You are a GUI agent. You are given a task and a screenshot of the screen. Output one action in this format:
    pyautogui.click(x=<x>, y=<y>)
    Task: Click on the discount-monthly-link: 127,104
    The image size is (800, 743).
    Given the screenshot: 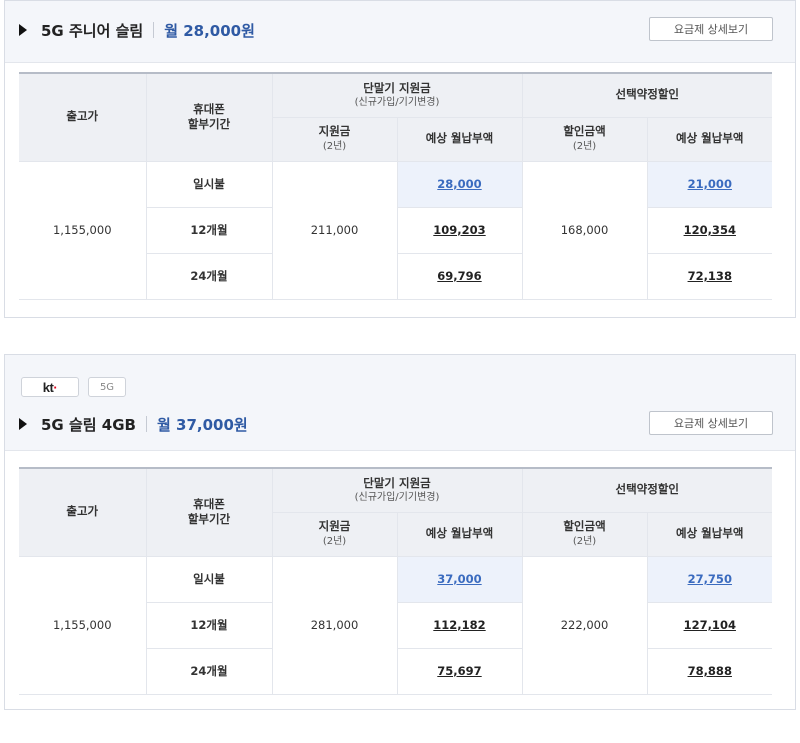 What is the action you would take?
    pyautogui.click(x=710, y=625)
    